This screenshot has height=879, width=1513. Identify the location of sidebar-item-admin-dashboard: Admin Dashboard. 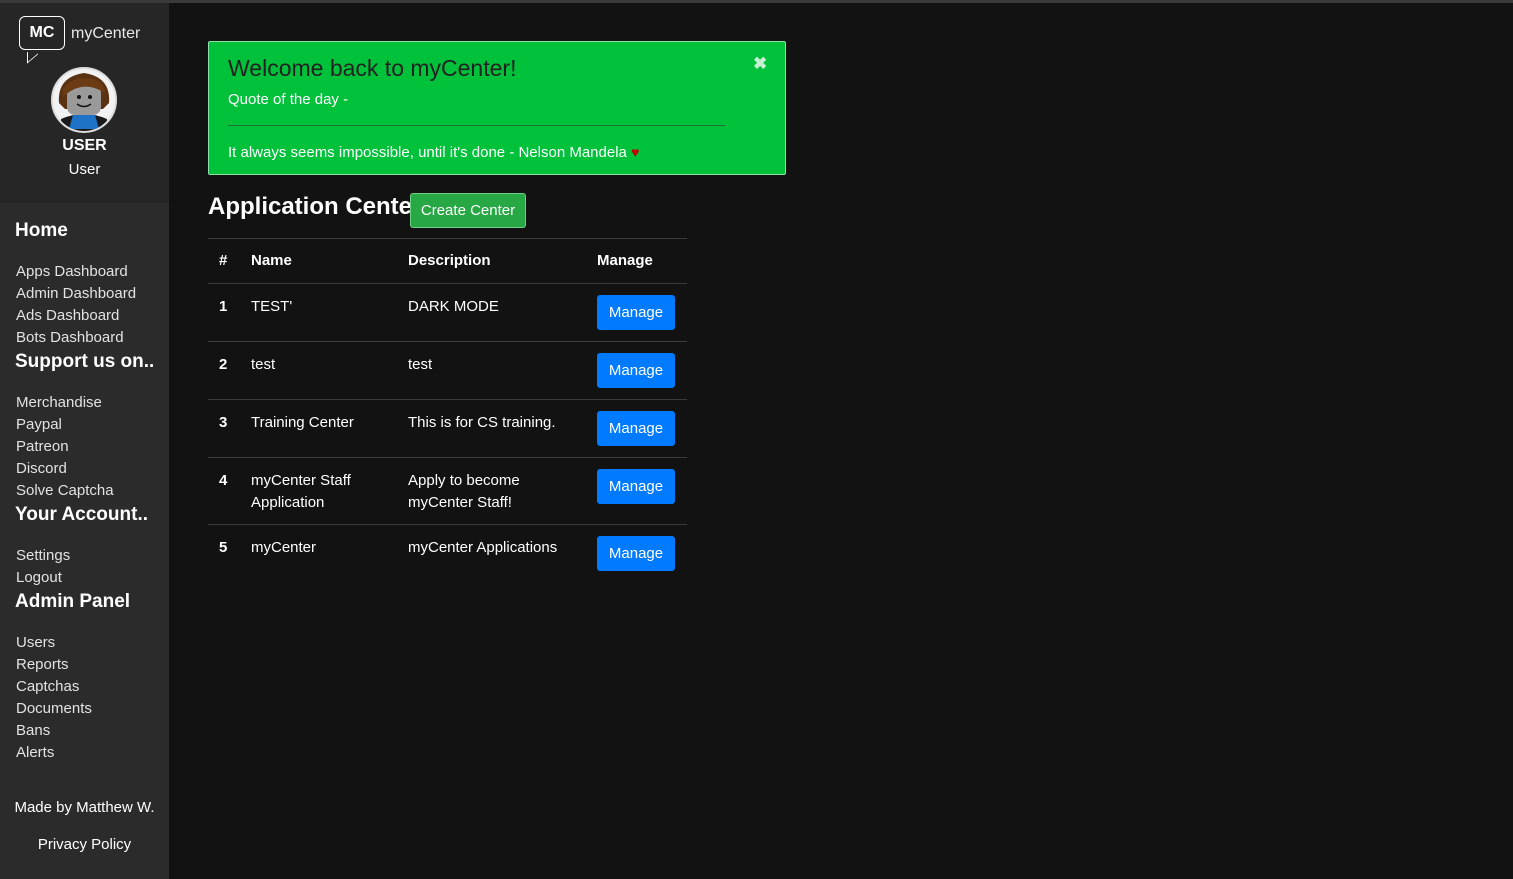
(76, 293).